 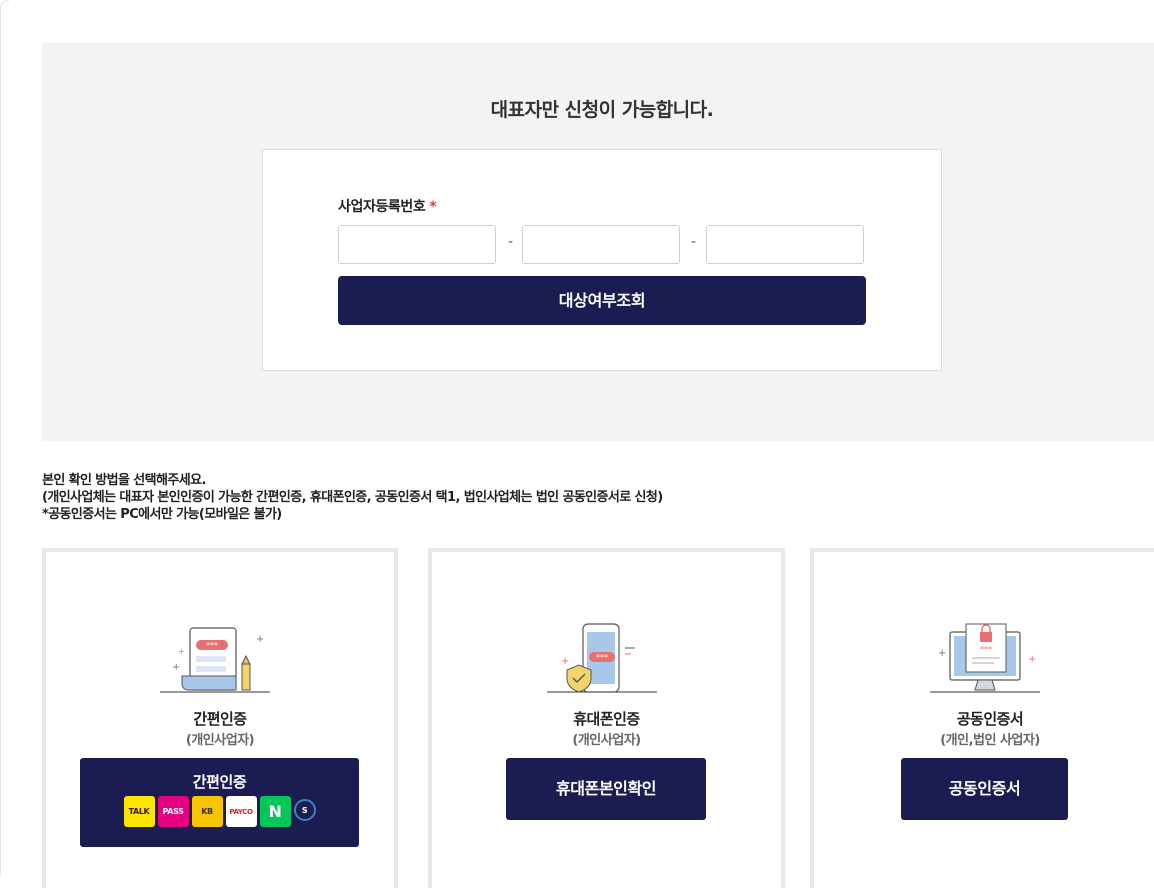 I want to click on phone-shield-icon: *** +, so click(x=601, y=658).